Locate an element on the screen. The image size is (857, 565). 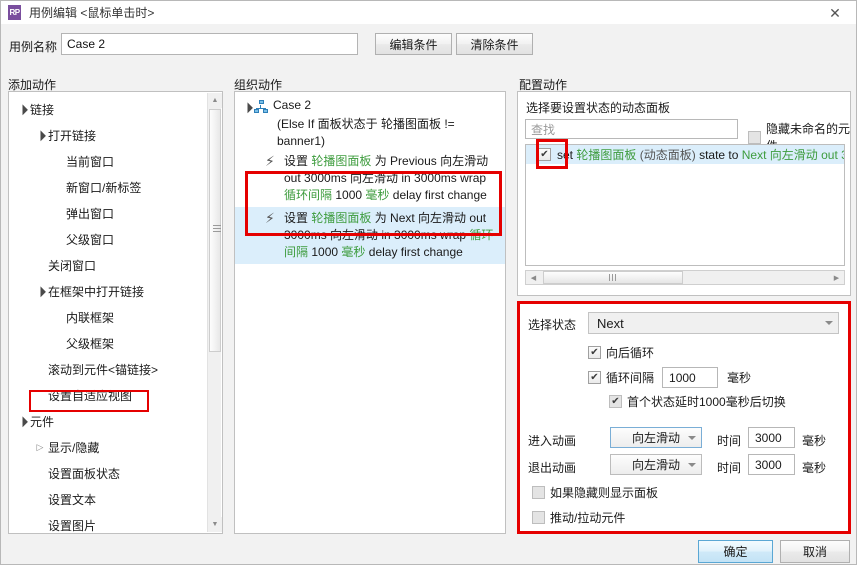
push-pull-checkbox is located at coordinates (538, 517).